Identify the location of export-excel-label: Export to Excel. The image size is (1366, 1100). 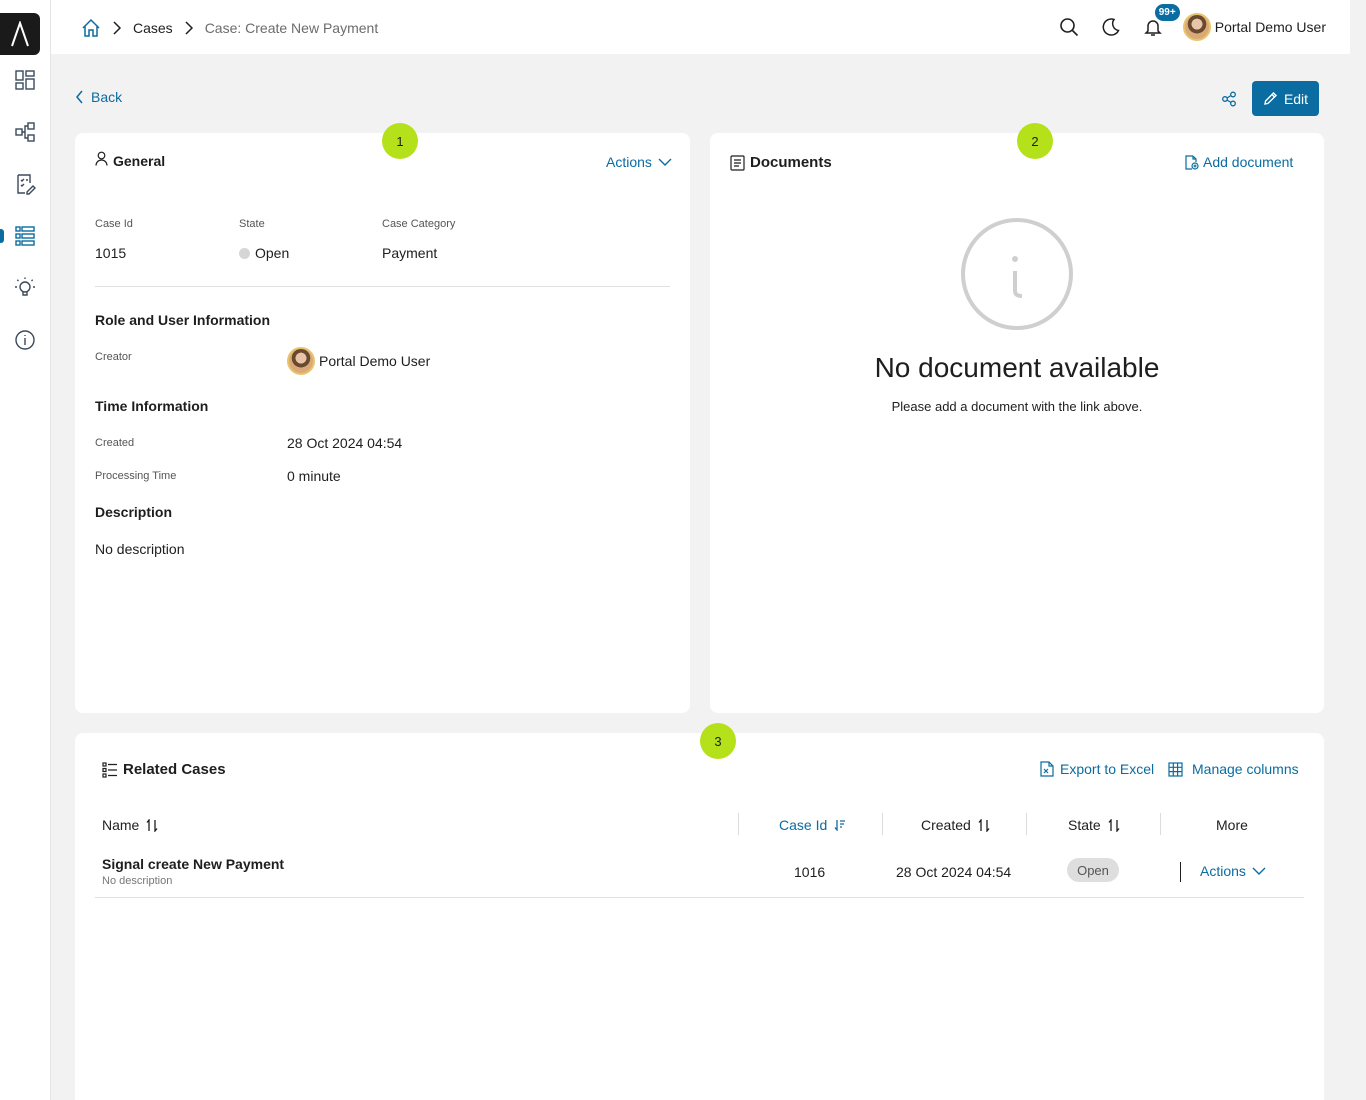
(1107, 769).